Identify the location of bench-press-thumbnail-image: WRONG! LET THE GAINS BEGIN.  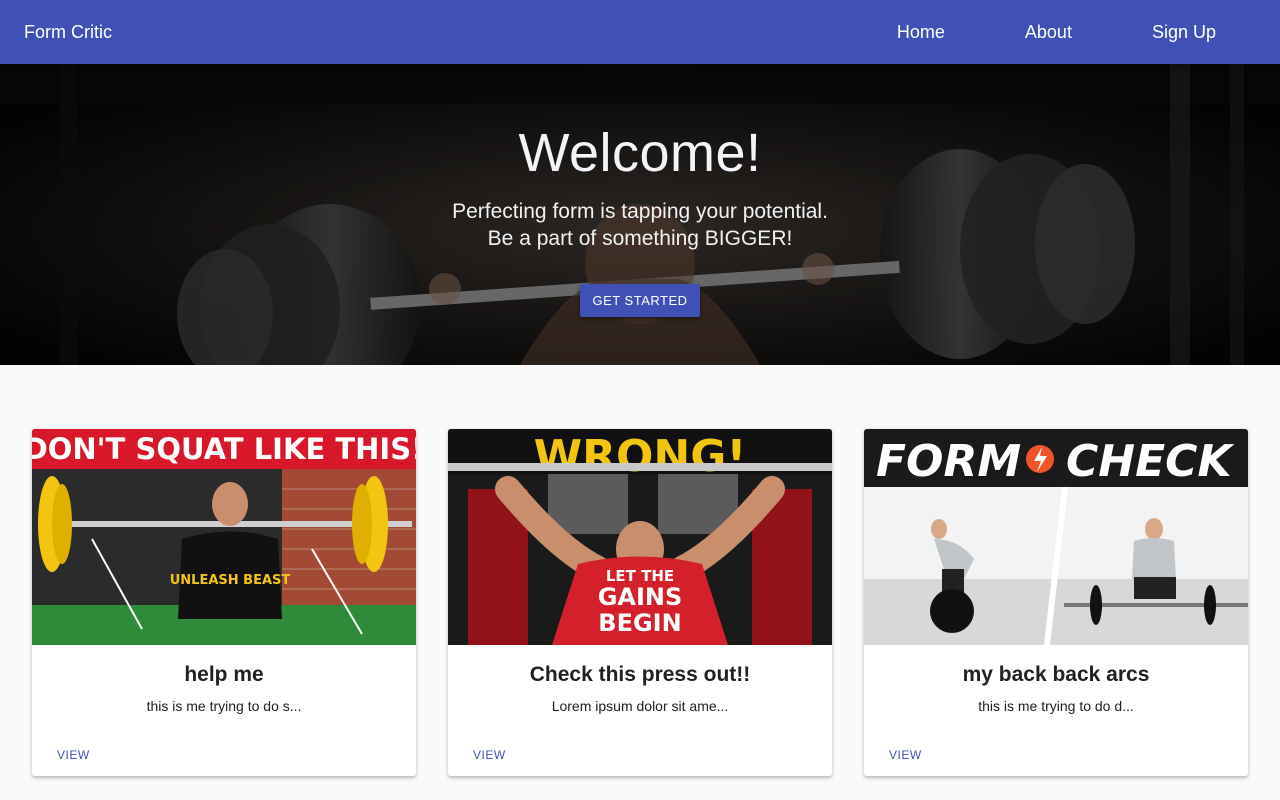
(640, 537).